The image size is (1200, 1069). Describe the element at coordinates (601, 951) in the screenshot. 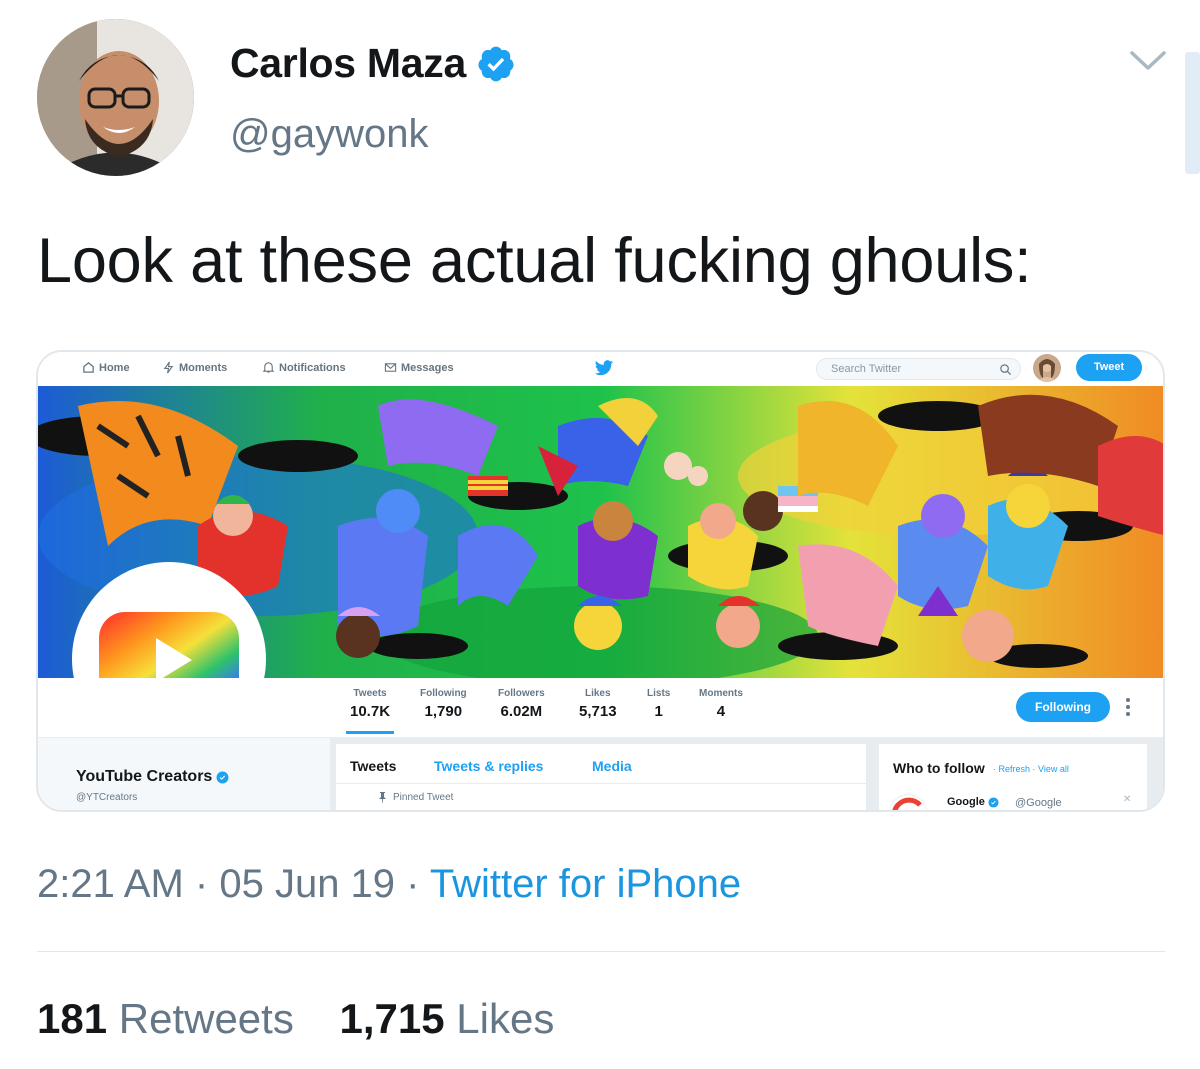

I see `divider` at that location.